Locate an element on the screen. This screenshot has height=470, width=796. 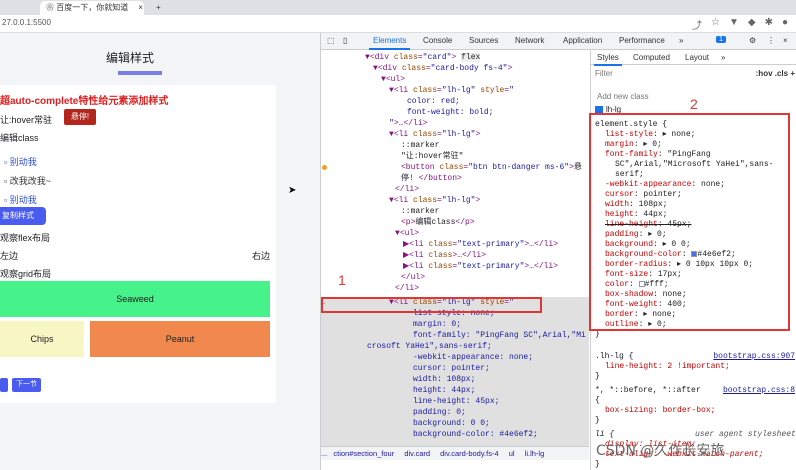
extension-icon: ▼ is located at coordinates (734, 24).